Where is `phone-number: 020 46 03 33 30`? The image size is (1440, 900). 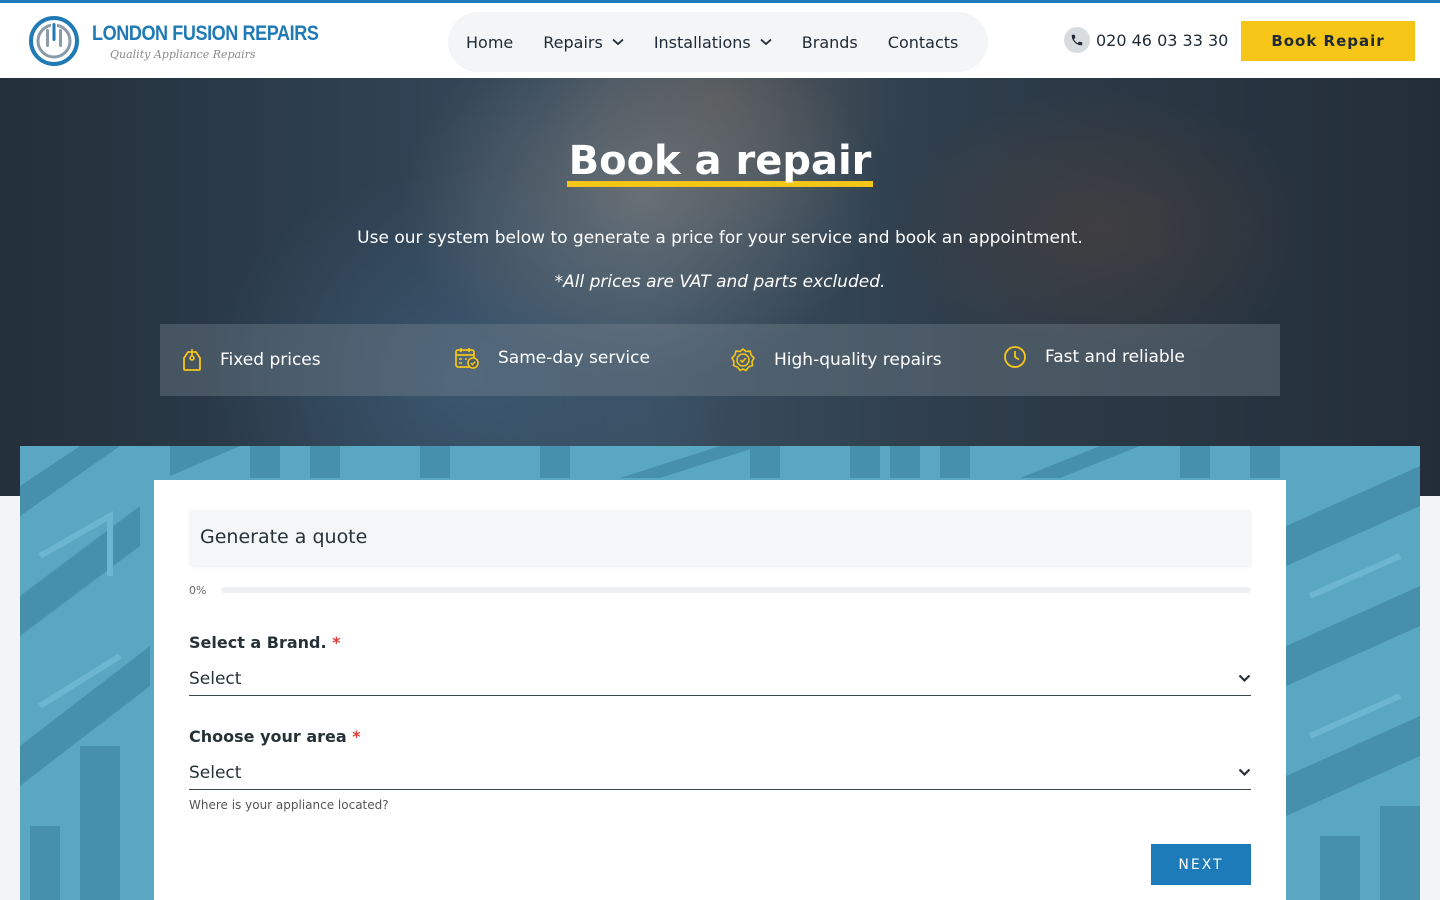 phone-number: 020 46 03 33 30 is located at coordinates (1162, 40).